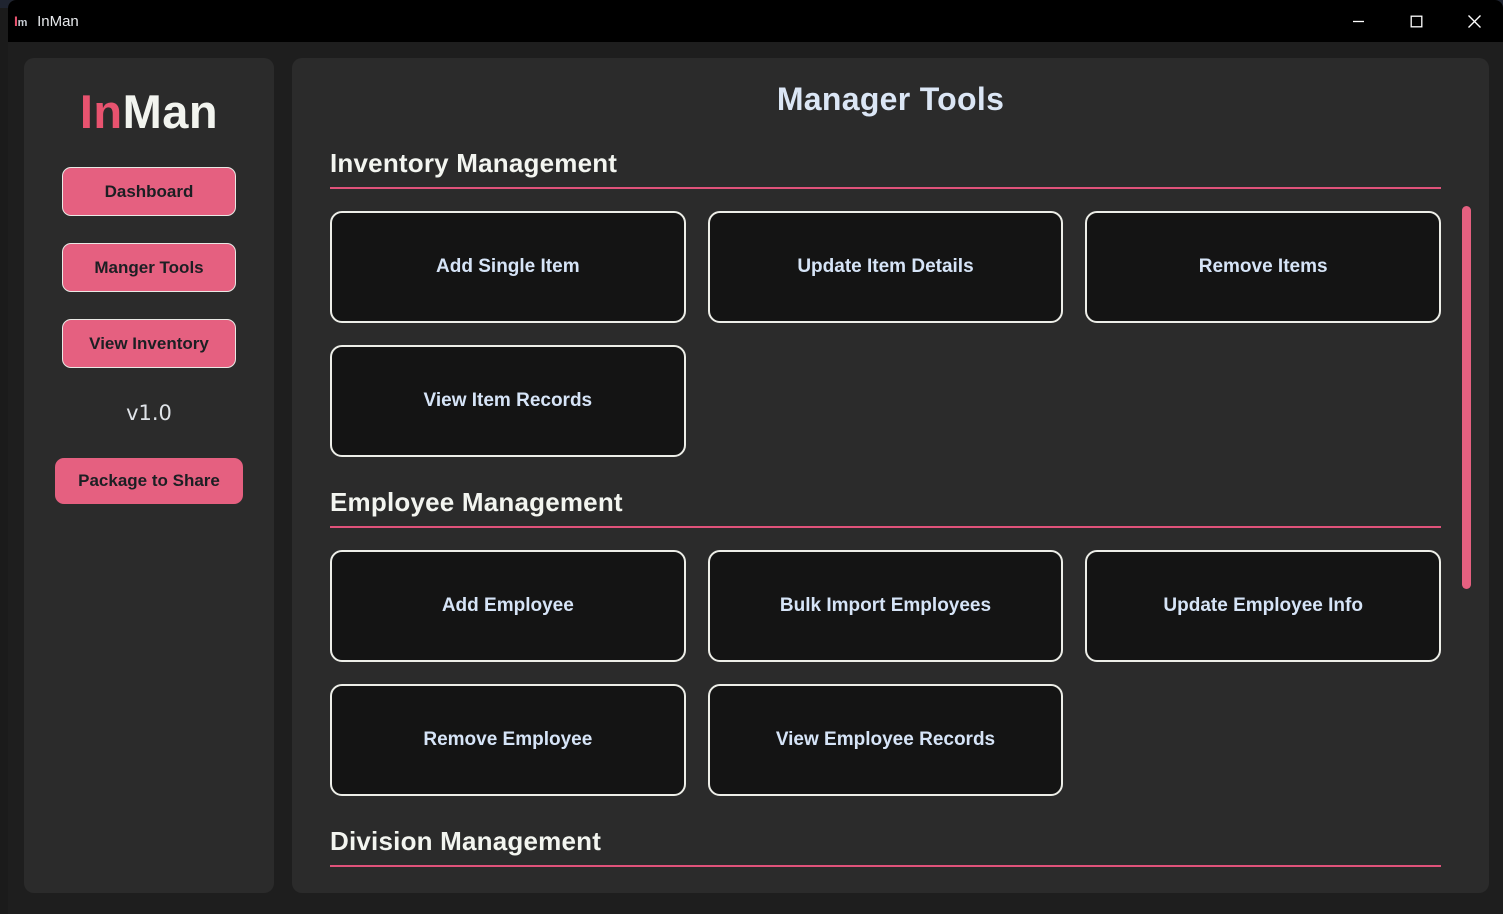 This screenshot has height=914, width=1503. I want to click on sidebar-item-manager-tools: Manger Tools, so click(149, 267).